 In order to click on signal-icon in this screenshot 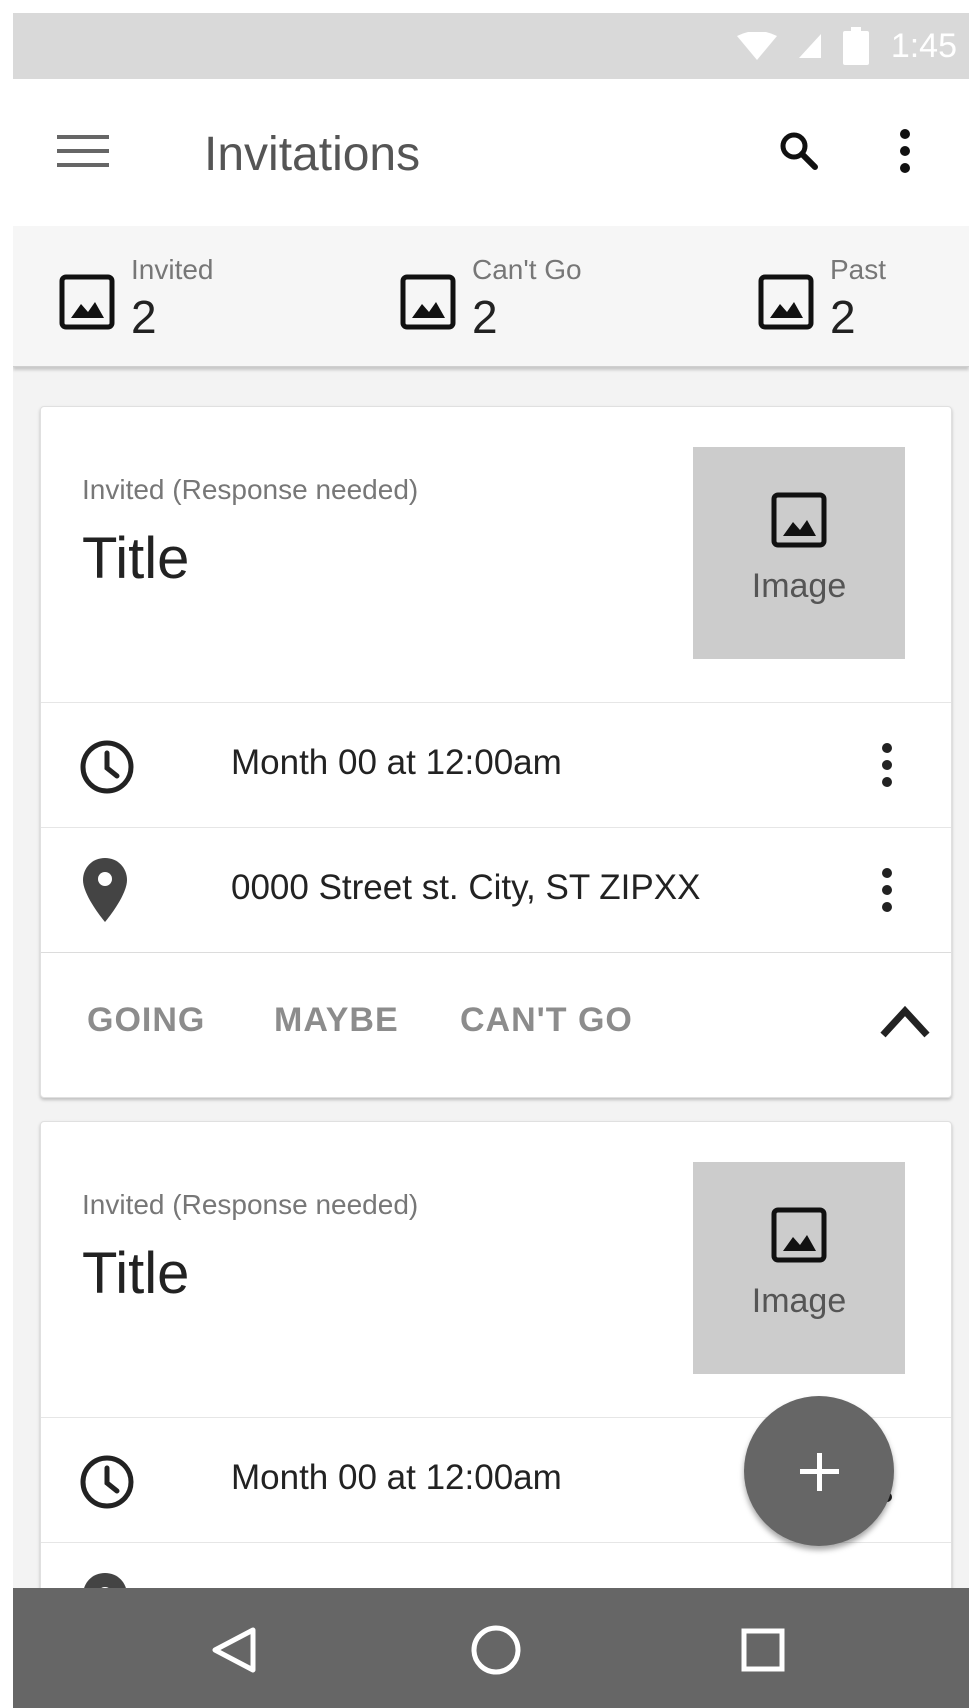, I will do `click(809, 46)`.